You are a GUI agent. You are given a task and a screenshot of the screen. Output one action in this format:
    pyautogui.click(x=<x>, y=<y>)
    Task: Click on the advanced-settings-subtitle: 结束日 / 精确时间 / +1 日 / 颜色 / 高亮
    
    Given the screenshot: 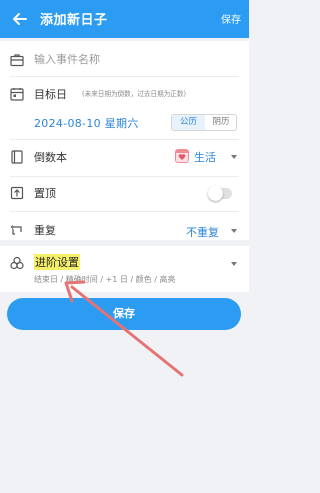 What is the action you would take?
    pyautogui.click(x=105, y=279)
    